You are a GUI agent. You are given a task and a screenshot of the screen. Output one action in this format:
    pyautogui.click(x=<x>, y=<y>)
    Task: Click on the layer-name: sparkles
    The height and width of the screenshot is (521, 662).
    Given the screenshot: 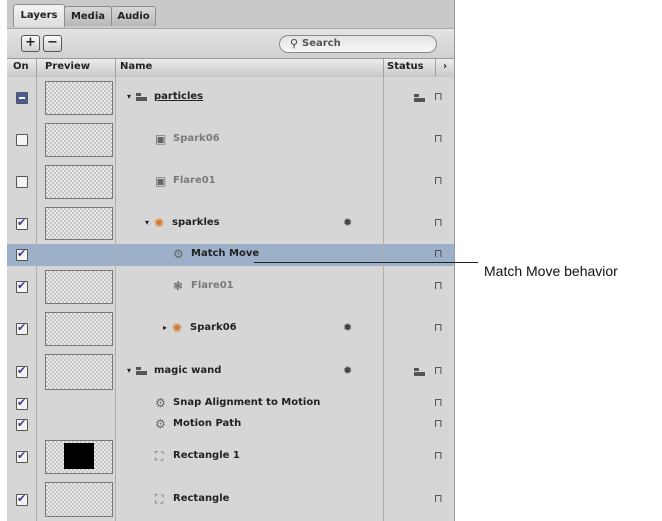 What is the action you would take?
    pyautogui.click(x=196, y=222)
    